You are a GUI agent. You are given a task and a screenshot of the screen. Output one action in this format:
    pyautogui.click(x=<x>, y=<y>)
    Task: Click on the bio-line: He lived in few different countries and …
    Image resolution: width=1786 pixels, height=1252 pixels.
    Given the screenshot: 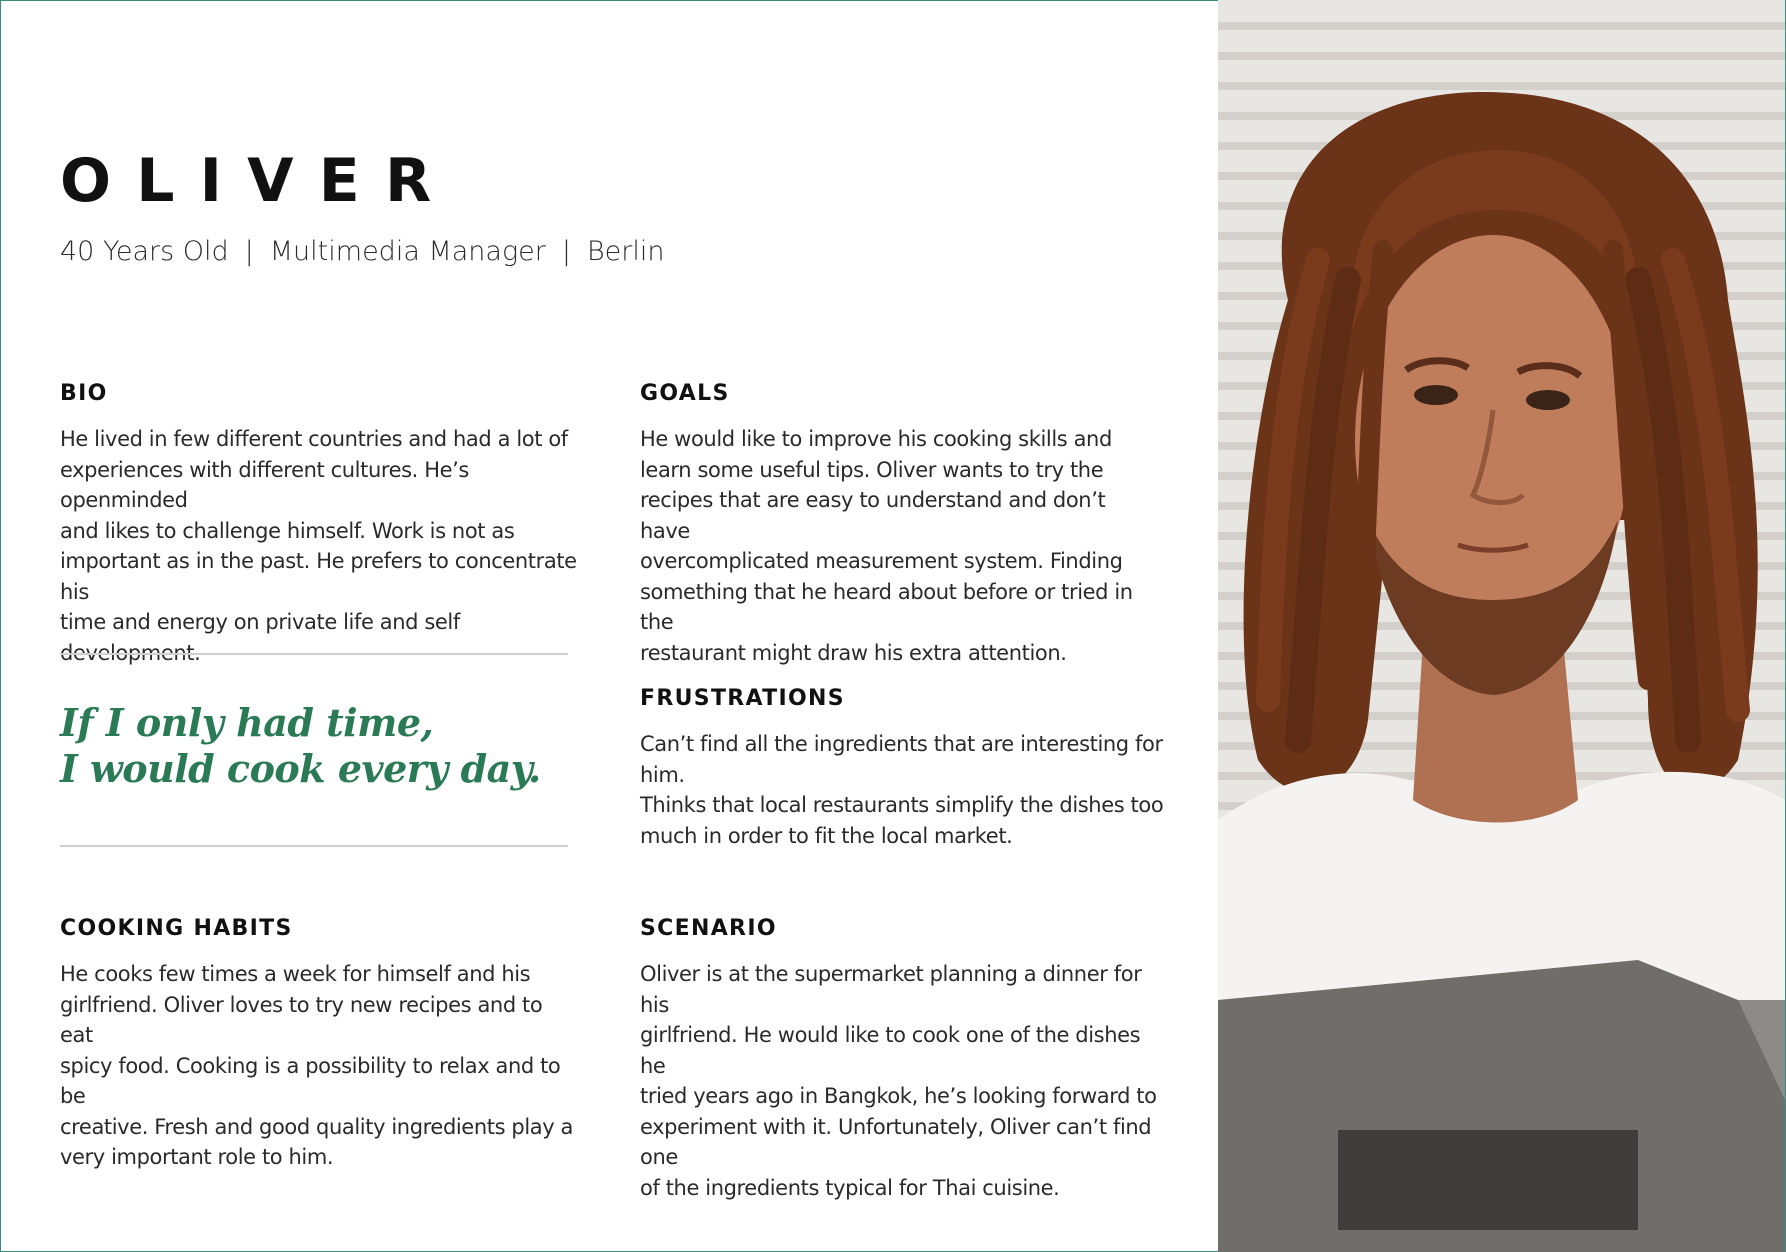 What is the action you would take?
    pyautogui.click(x=314, y=439)
    